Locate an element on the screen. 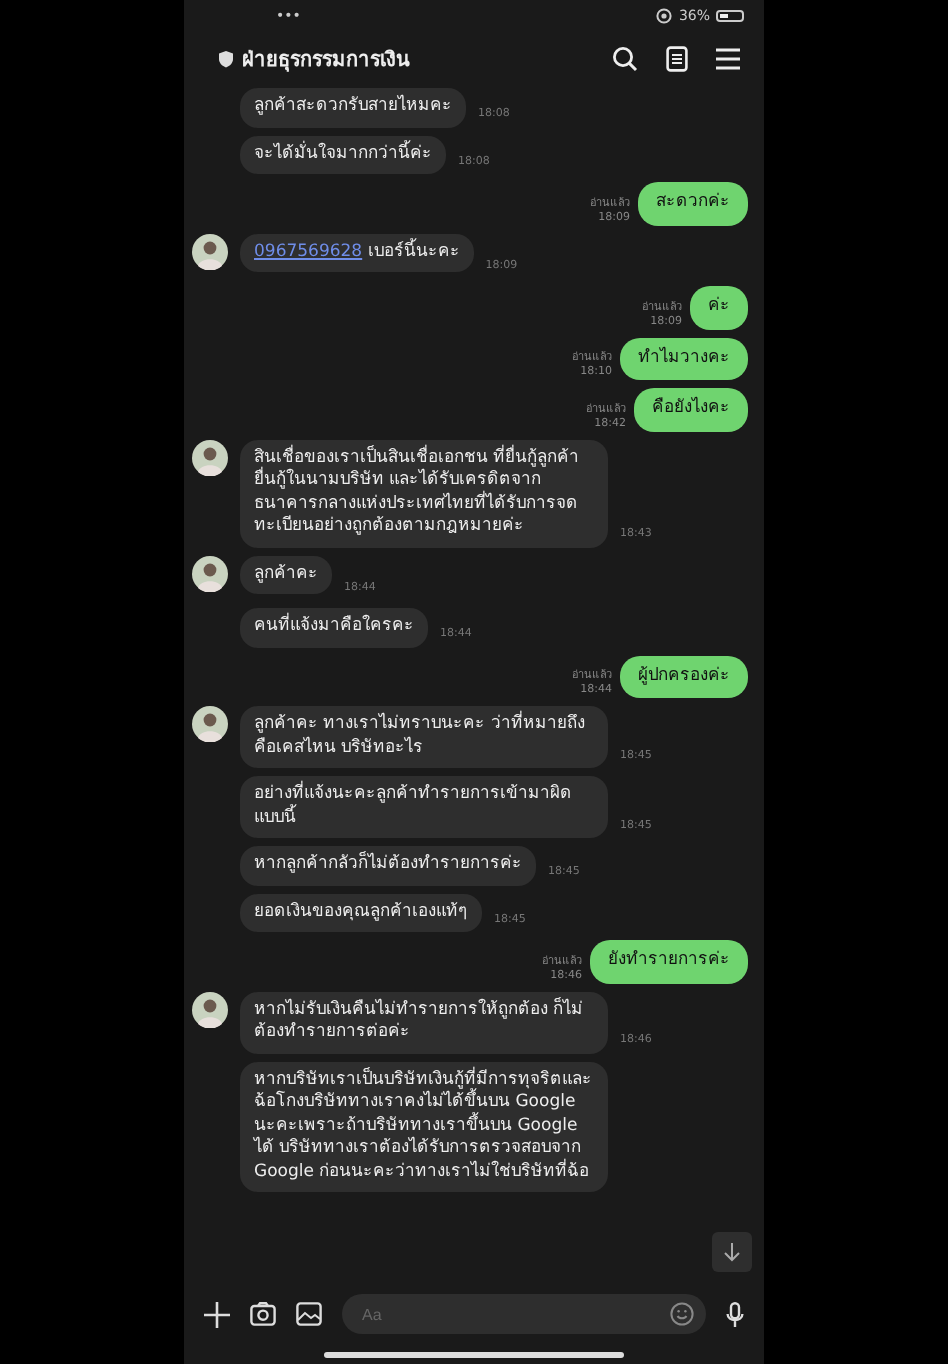  battery-icon is located at coordinates (730, 16).